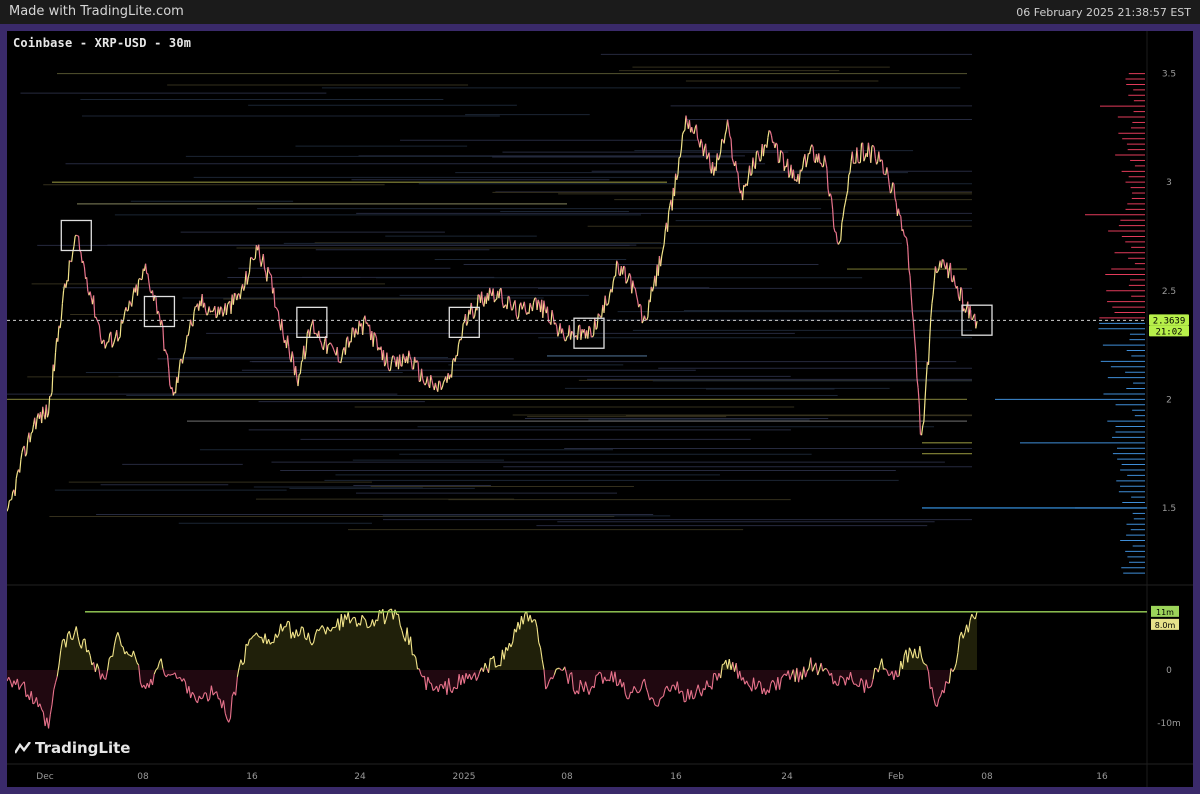 This screenshot has width=1200, height=794. What do you see at coordinates (1165, 612) in the screenshot?
I see `oscillator-high-label: 11m` at bounding box center [1165, 612].